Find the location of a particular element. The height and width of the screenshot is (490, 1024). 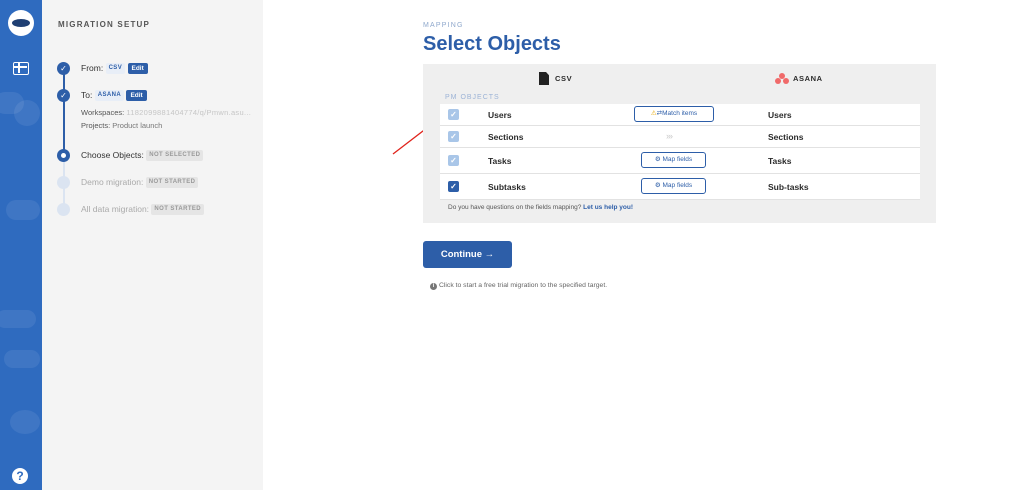

target-object: Sections is located at coordinates (786, 137).